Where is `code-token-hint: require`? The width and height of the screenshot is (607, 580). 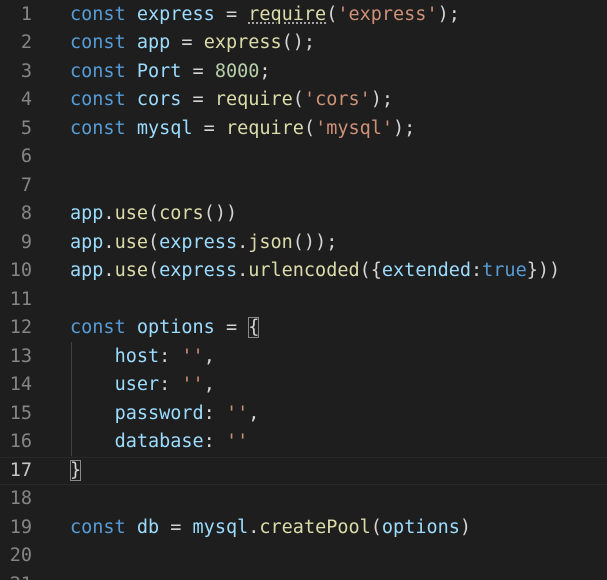
code-token-hint: require is located at coordinates (287, 14).